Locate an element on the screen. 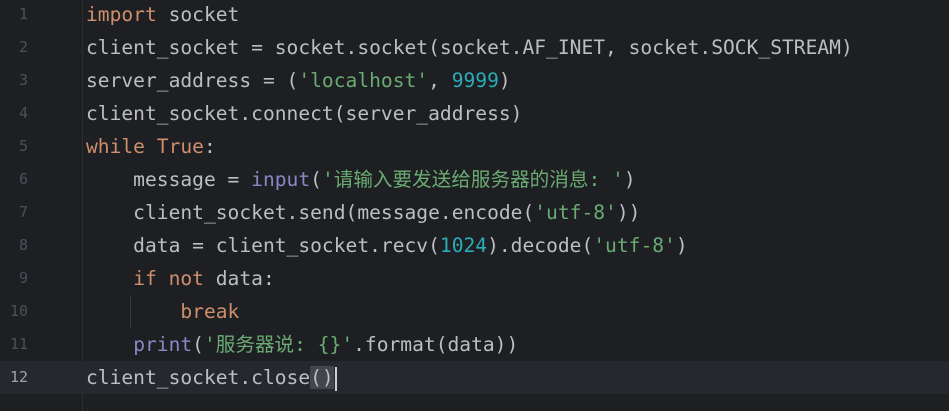 The width and height of the screenshot is (949, 411). line-number: 5 is located at coordinates (23, 146).